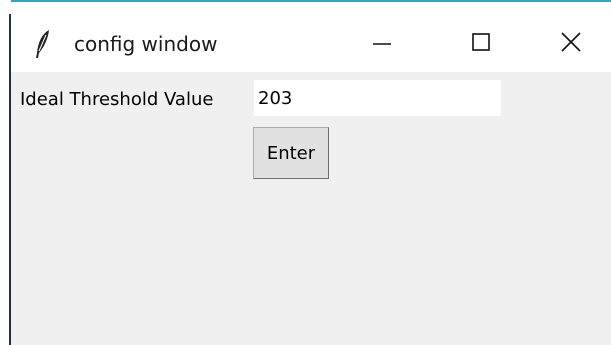  I want to click on minimize-icon, so click(382, 44).